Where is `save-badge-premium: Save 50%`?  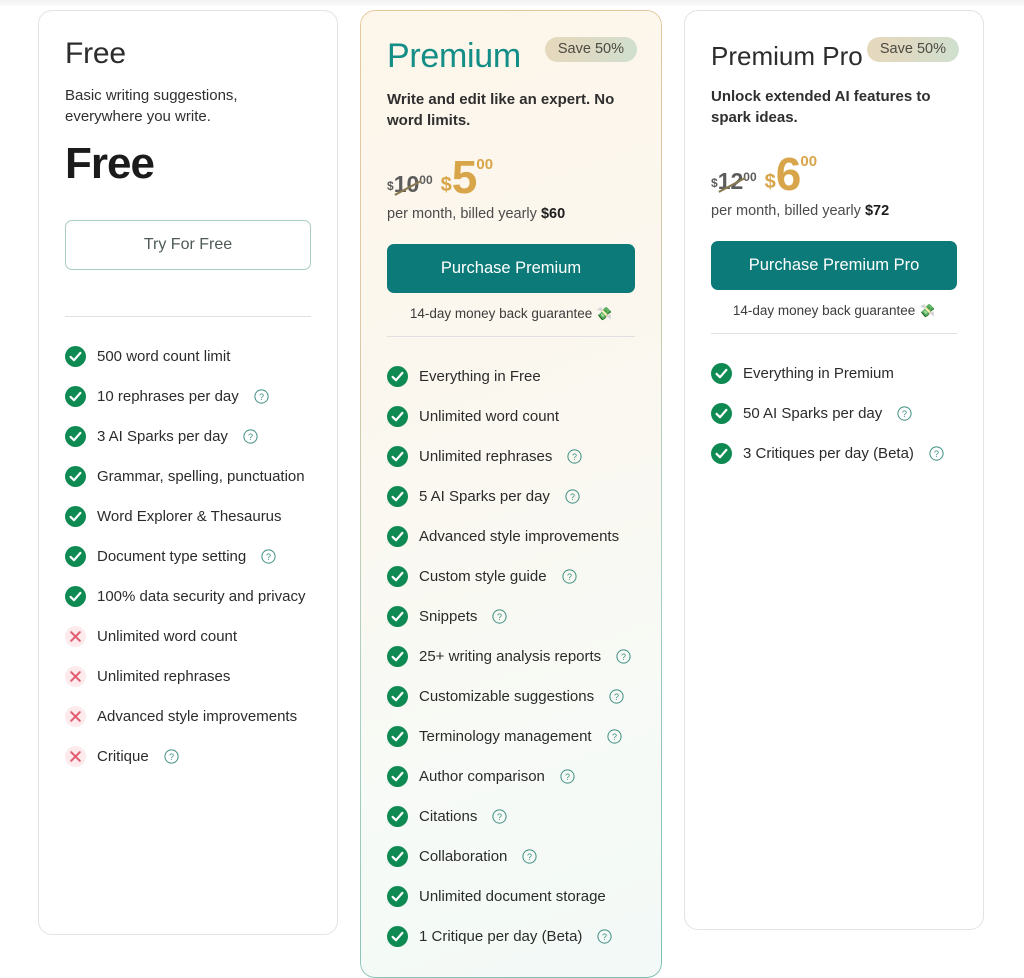
save-badge-premium: Save 50% is located at coordinates (590, 49).